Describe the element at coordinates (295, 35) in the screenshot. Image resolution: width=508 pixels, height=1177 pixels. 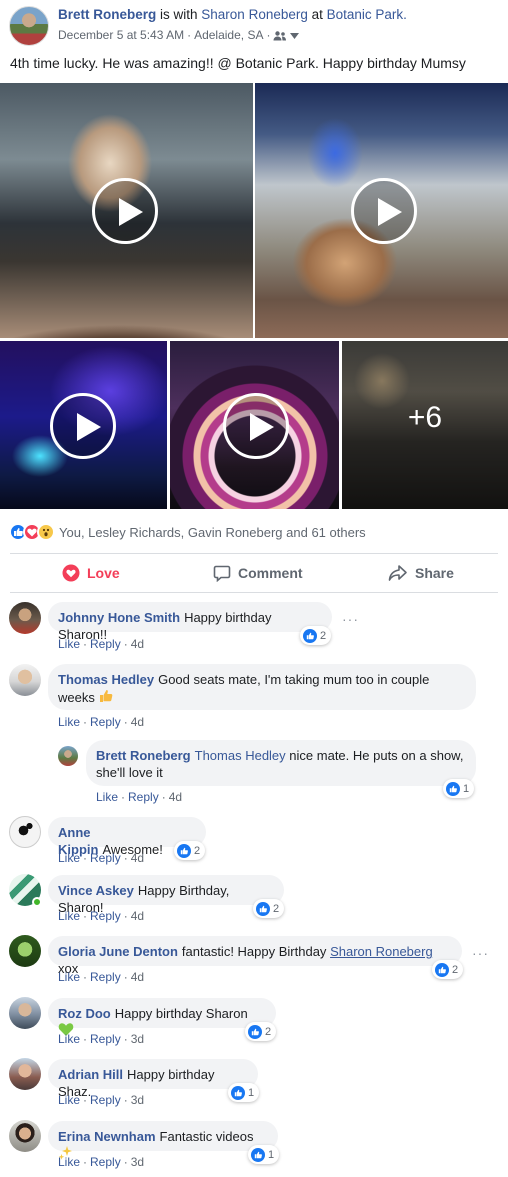
I see `chevron-down-icon` at that location.